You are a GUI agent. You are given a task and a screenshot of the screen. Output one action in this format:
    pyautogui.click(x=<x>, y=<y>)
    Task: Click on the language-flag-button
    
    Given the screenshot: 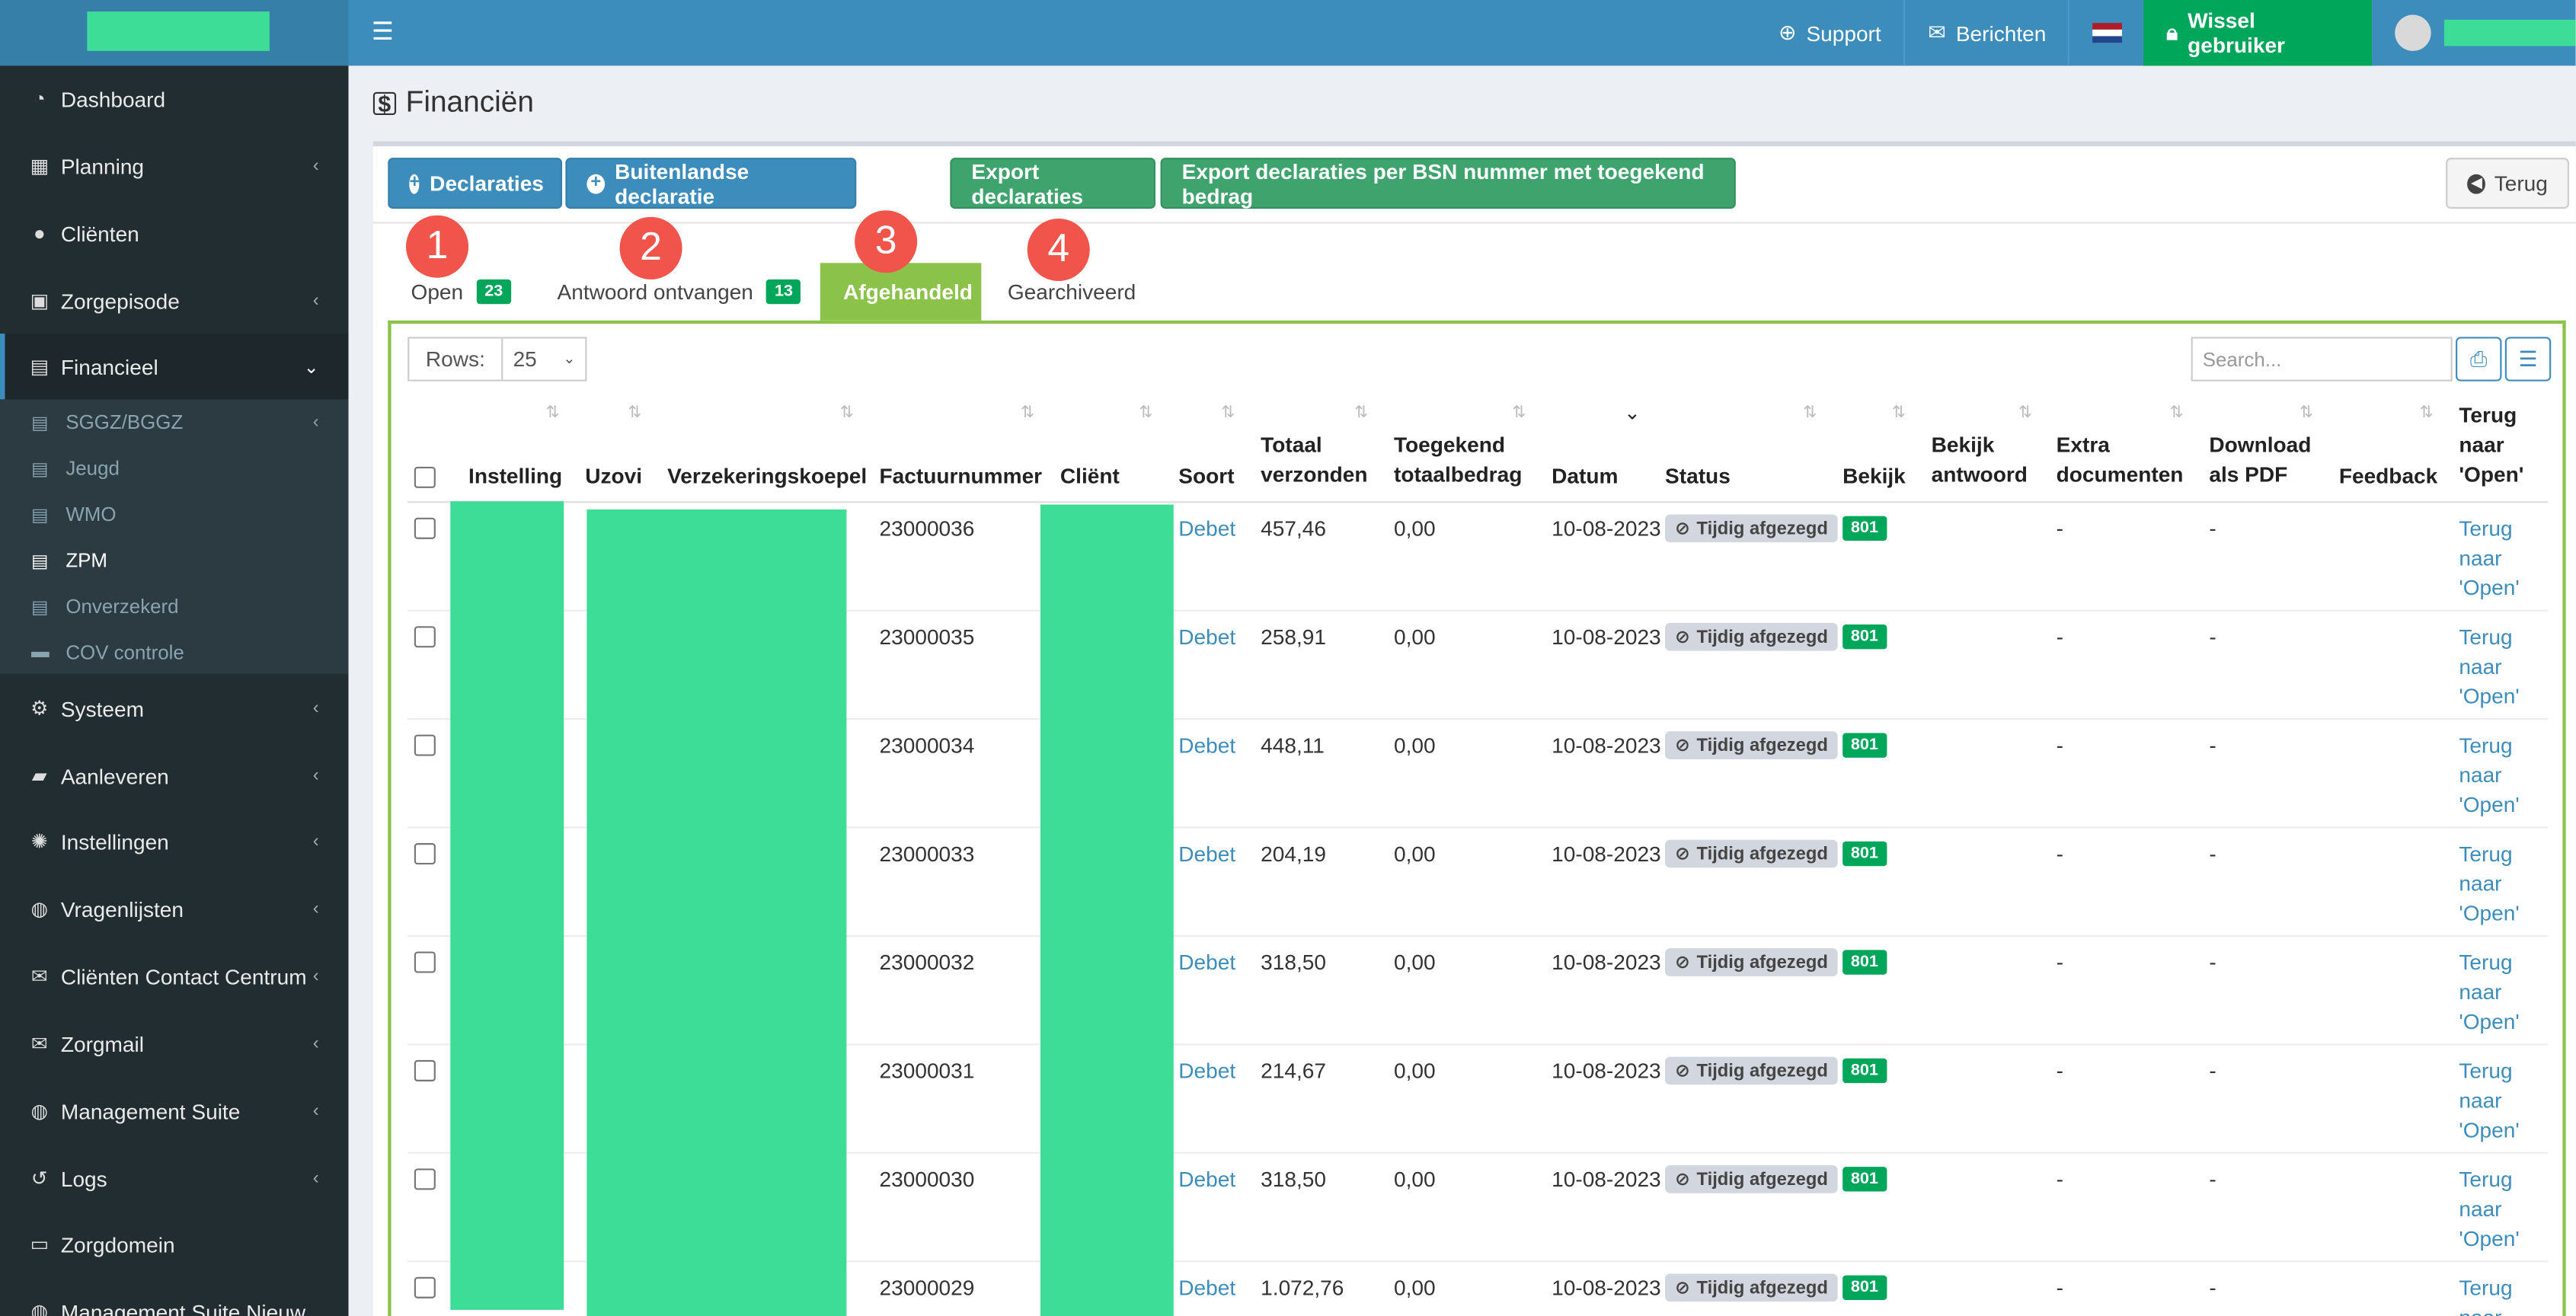 What is the action you would take?
    pyautogui.click(x=2106, y=33)
    